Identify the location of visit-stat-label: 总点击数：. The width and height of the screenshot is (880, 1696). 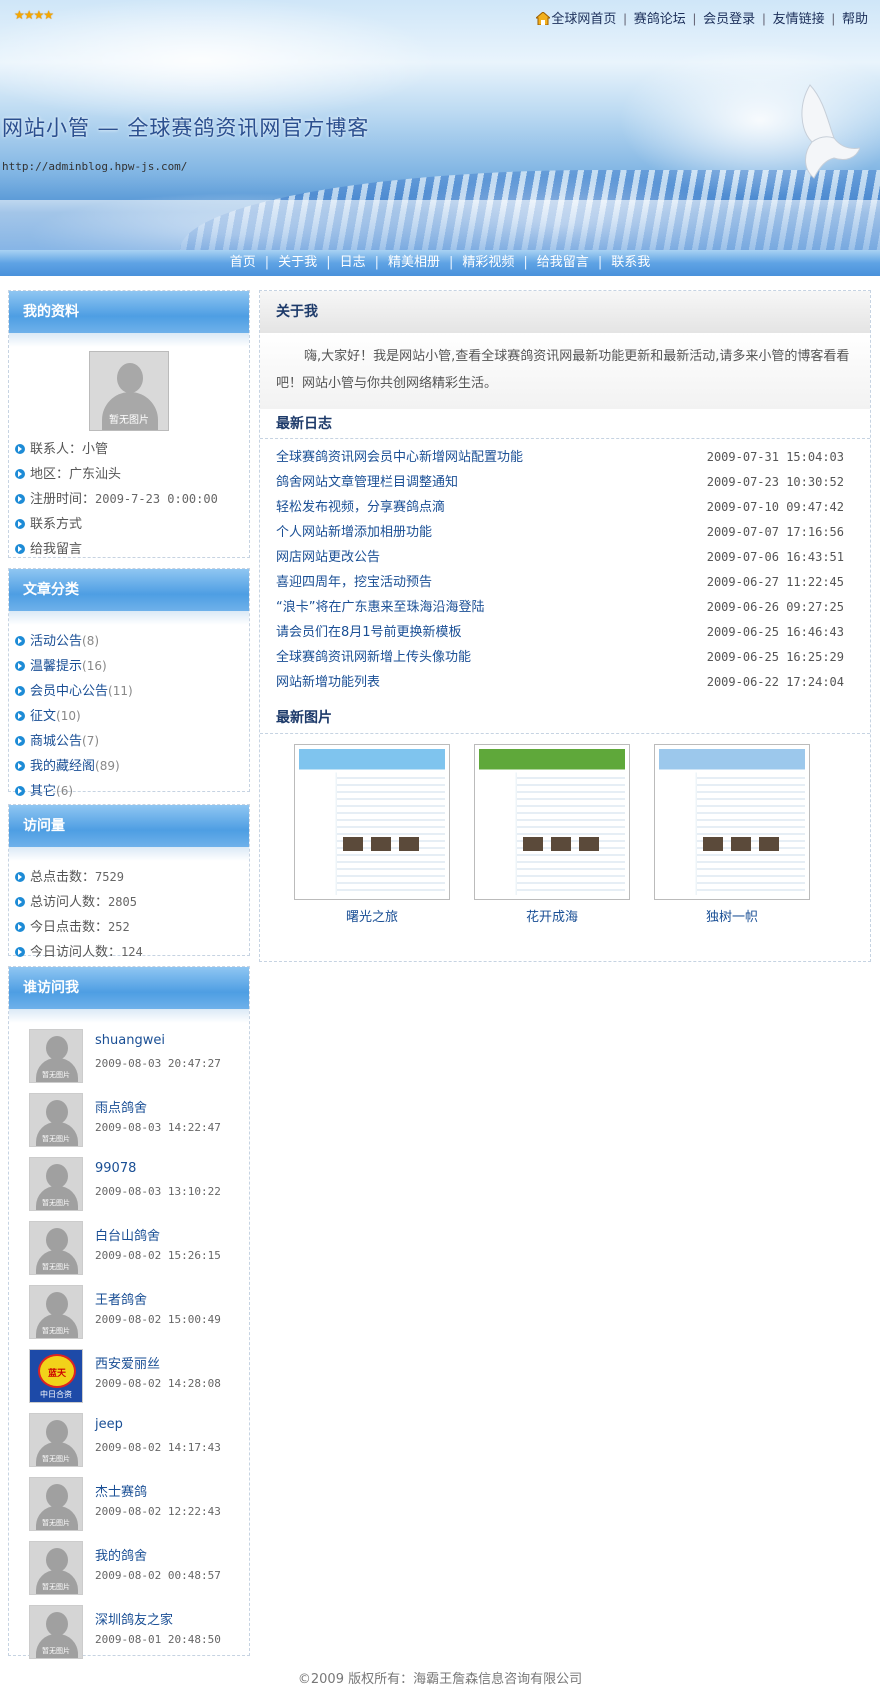
(63, 877).